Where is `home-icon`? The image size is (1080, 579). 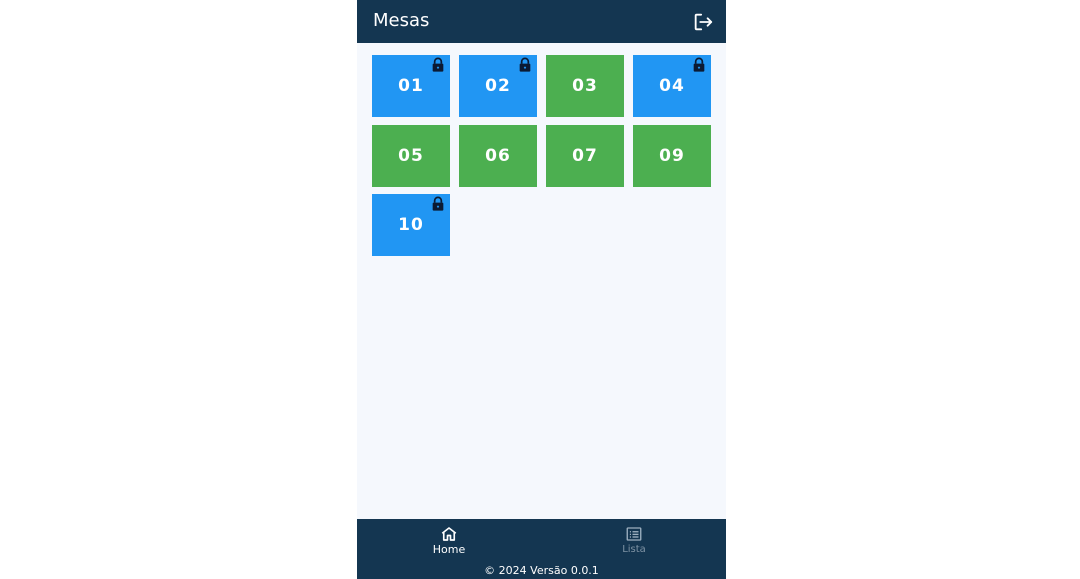
home-icon is located at coordinates (449, 534).